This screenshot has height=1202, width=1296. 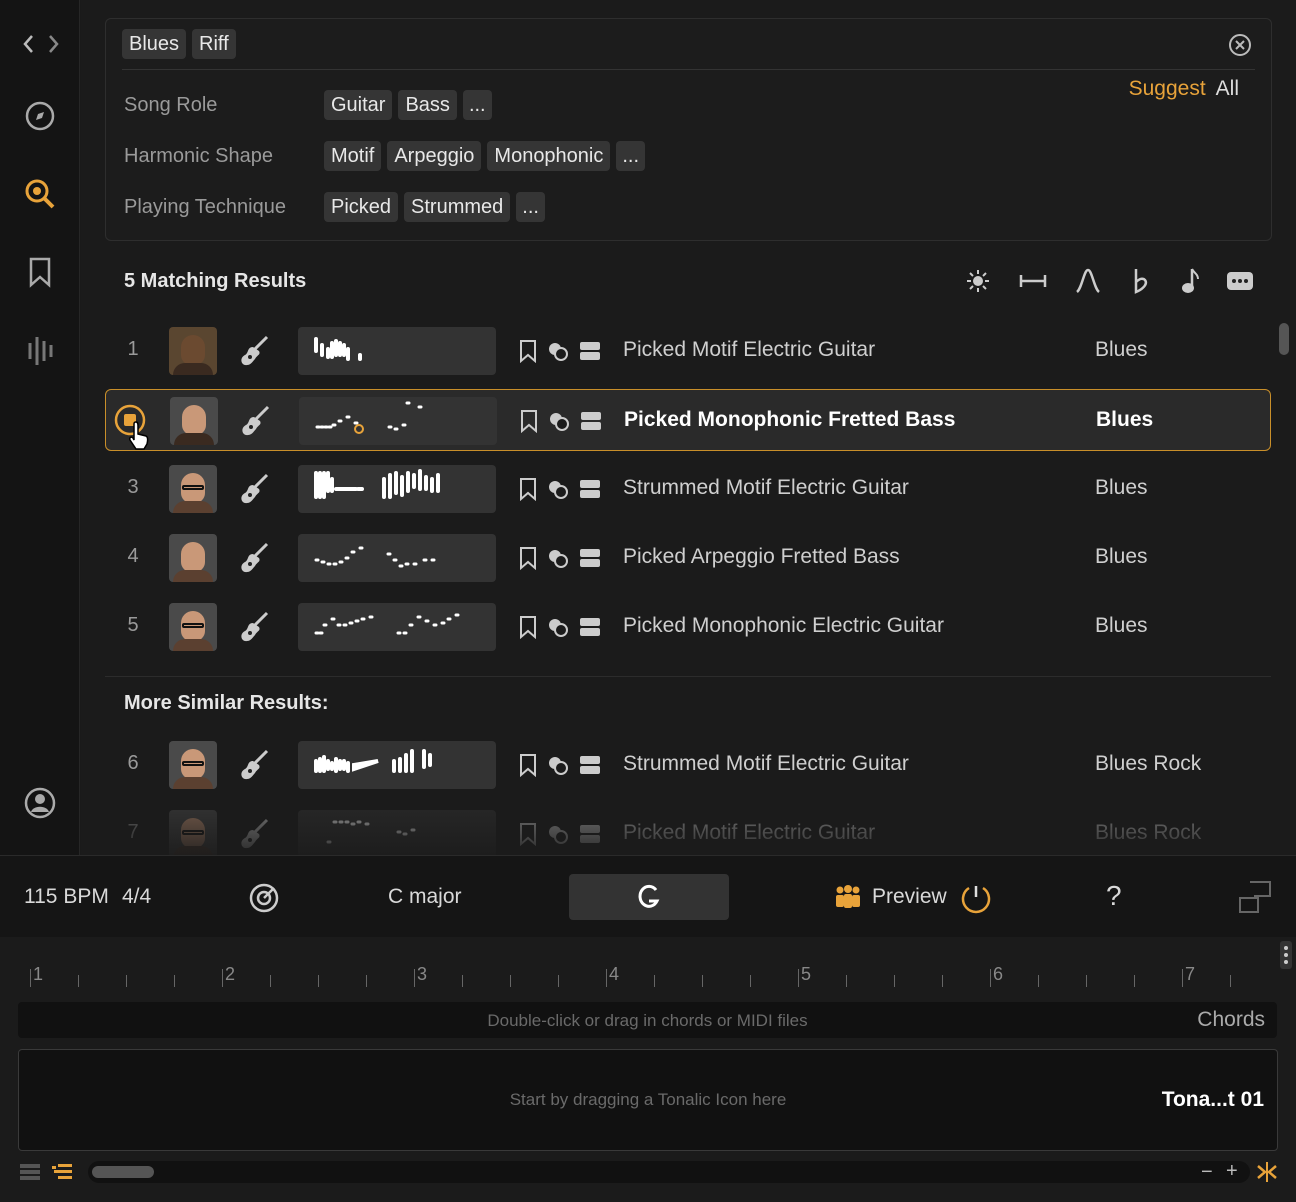 I want to click on bar-ruler: 1 2 3 4 5 6 7, so click(x=640, y=977).